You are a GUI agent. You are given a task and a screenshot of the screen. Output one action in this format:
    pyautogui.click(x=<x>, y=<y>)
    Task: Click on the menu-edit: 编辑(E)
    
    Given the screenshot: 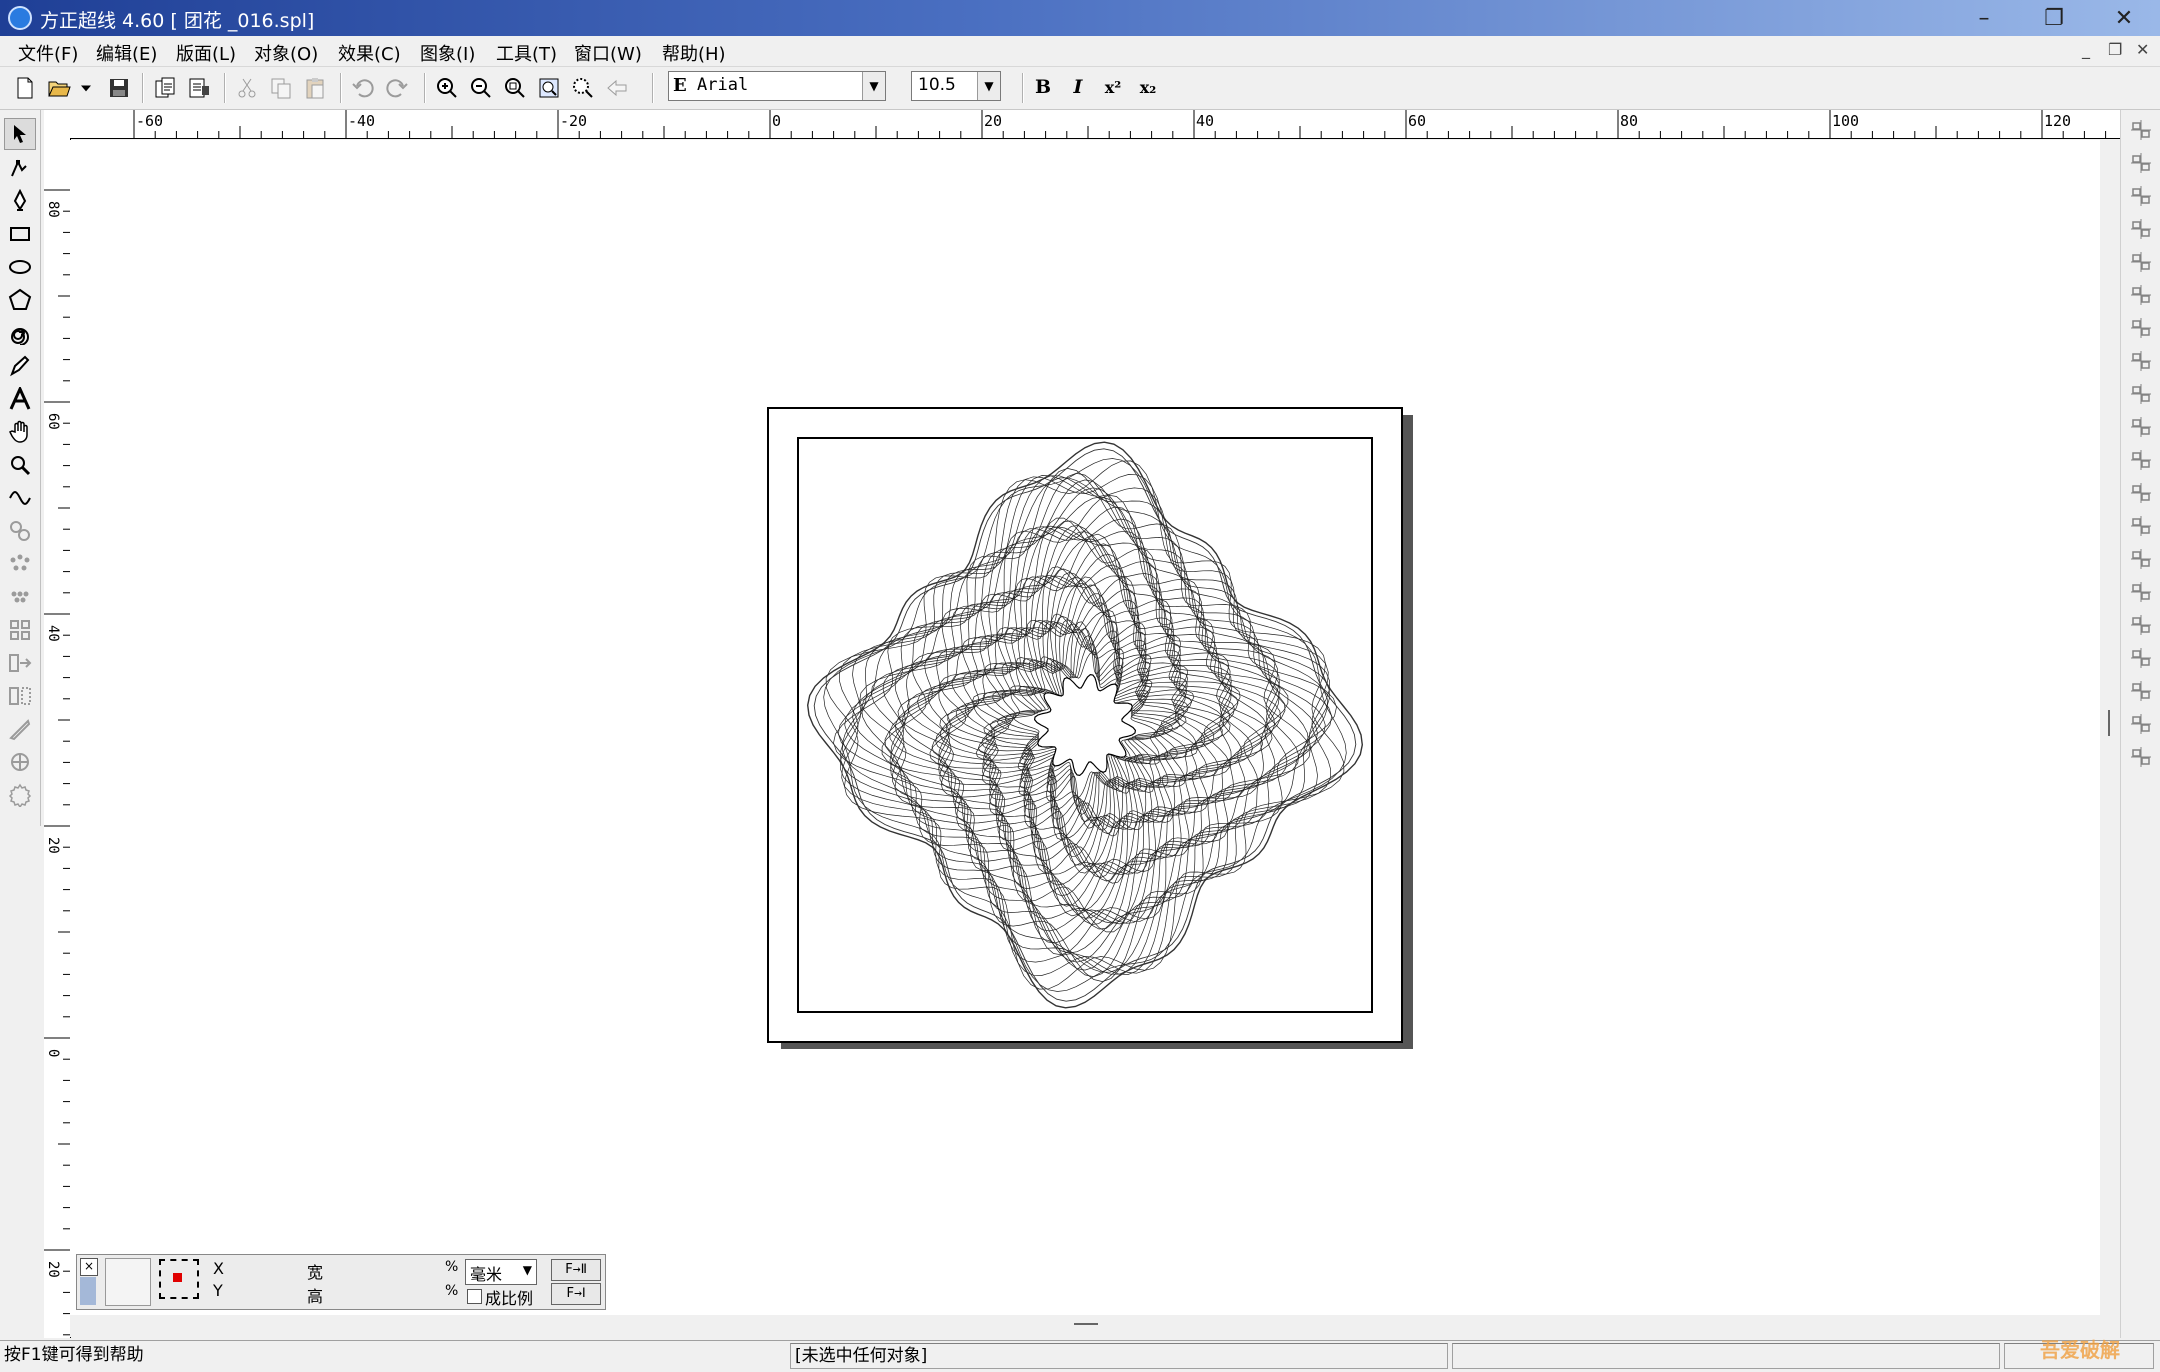 What is the action you would take?
    pyautogui.click(x=126, y=53)
    